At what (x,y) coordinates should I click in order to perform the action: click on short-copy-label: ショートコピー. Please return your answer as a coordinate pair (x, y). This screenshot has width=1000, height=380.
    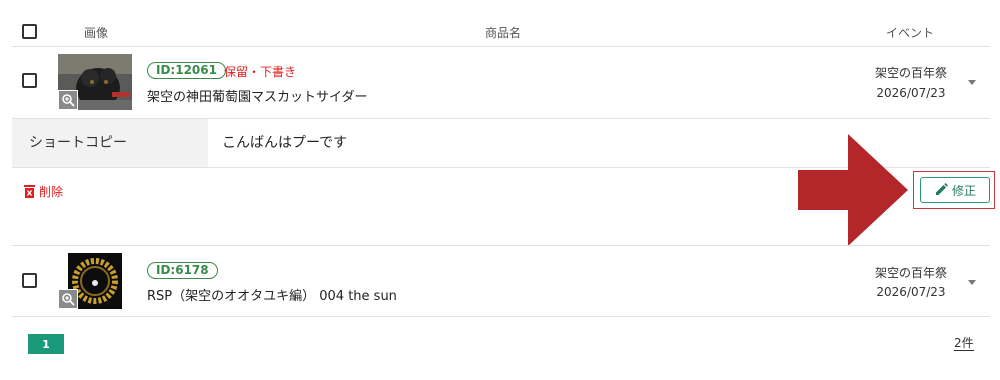
    Looking at the image, I should click on (110, 143).